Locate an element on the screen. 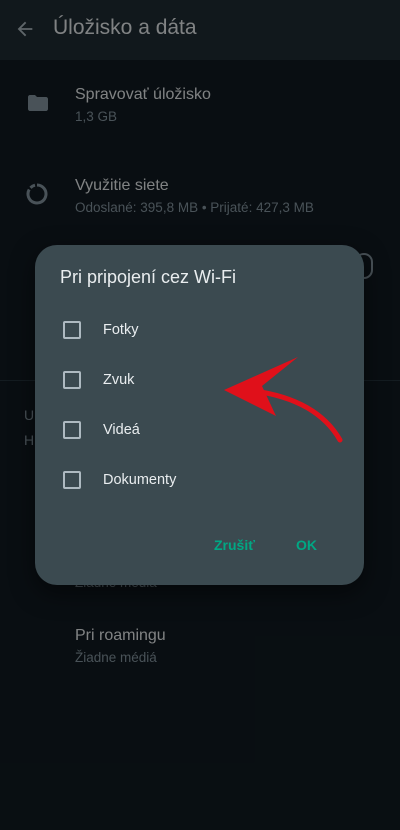 This screenshot has width=400, height=830. option-documents: Dokumenty is located at coordinates (199, 481).